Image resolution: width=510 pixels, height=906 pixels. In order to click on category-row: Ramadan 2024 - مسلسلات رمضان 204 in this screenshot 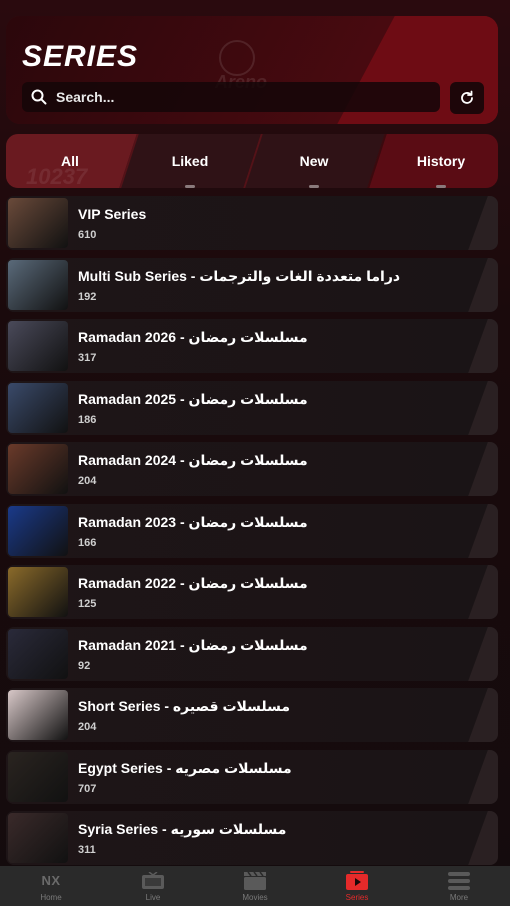, I will do `click(252, 469)`.